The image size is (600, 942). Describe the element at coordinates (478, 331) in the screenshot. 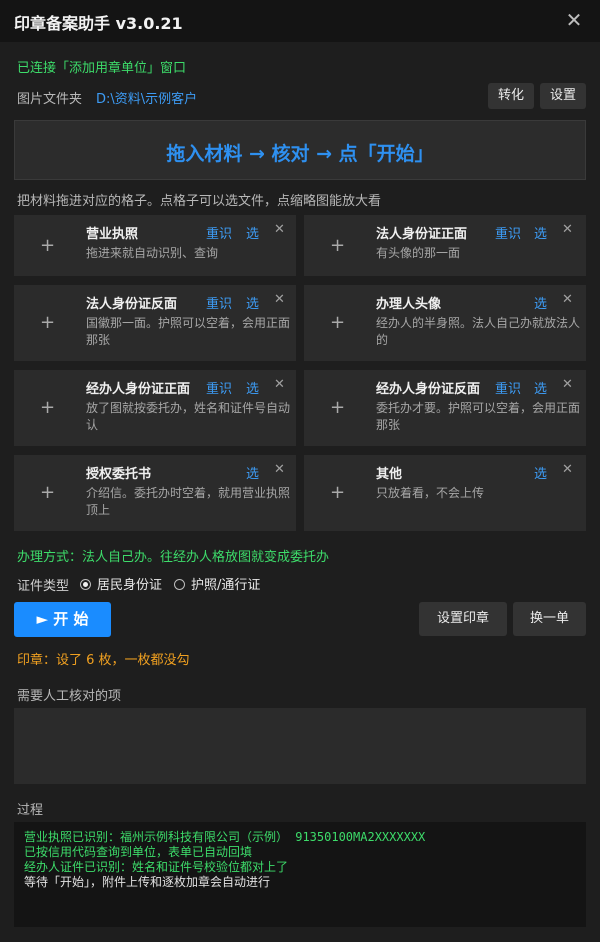

I see `card-description: 经办人的半身照。法人自己办就放法人的` at that location.